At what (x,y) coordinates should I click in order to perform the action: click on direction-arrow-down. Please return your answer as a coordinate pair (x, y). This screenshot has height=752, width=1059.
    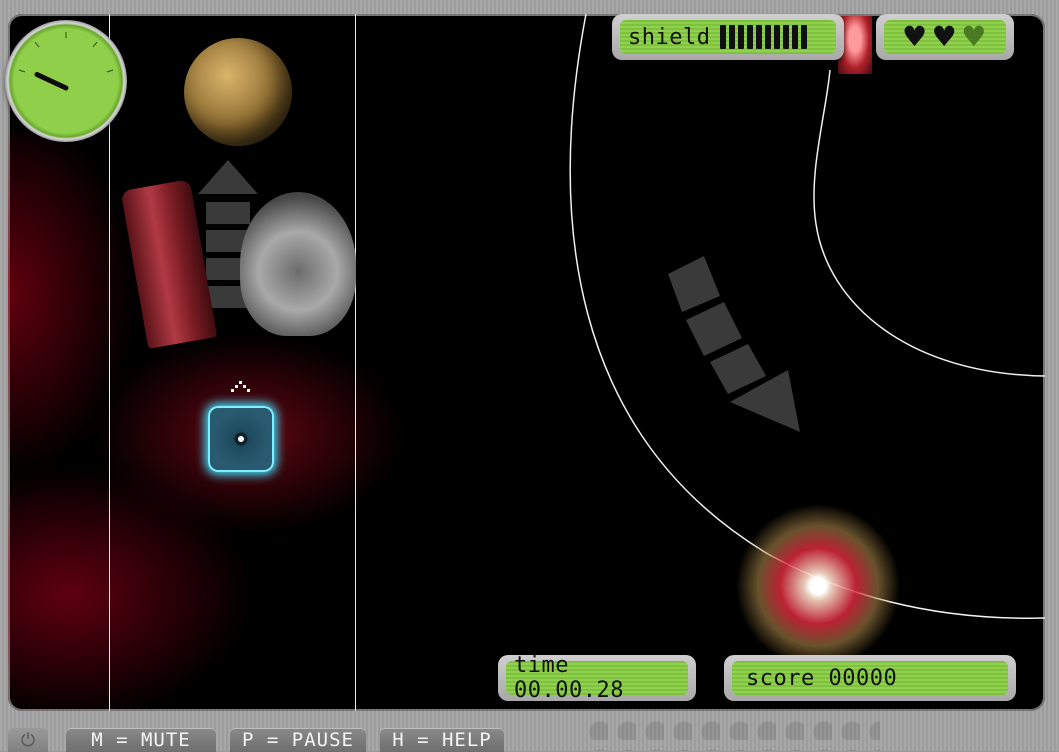
    Looking at the image, I should click on (734, 344).